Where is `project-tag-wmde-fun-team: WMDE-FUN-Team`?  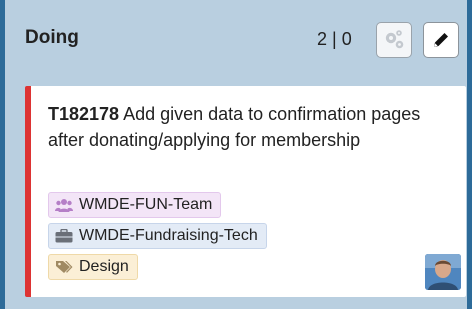
project-tag-wmde-fun-team: WMDE-FUN-Team is located at coordinates (135, 205).